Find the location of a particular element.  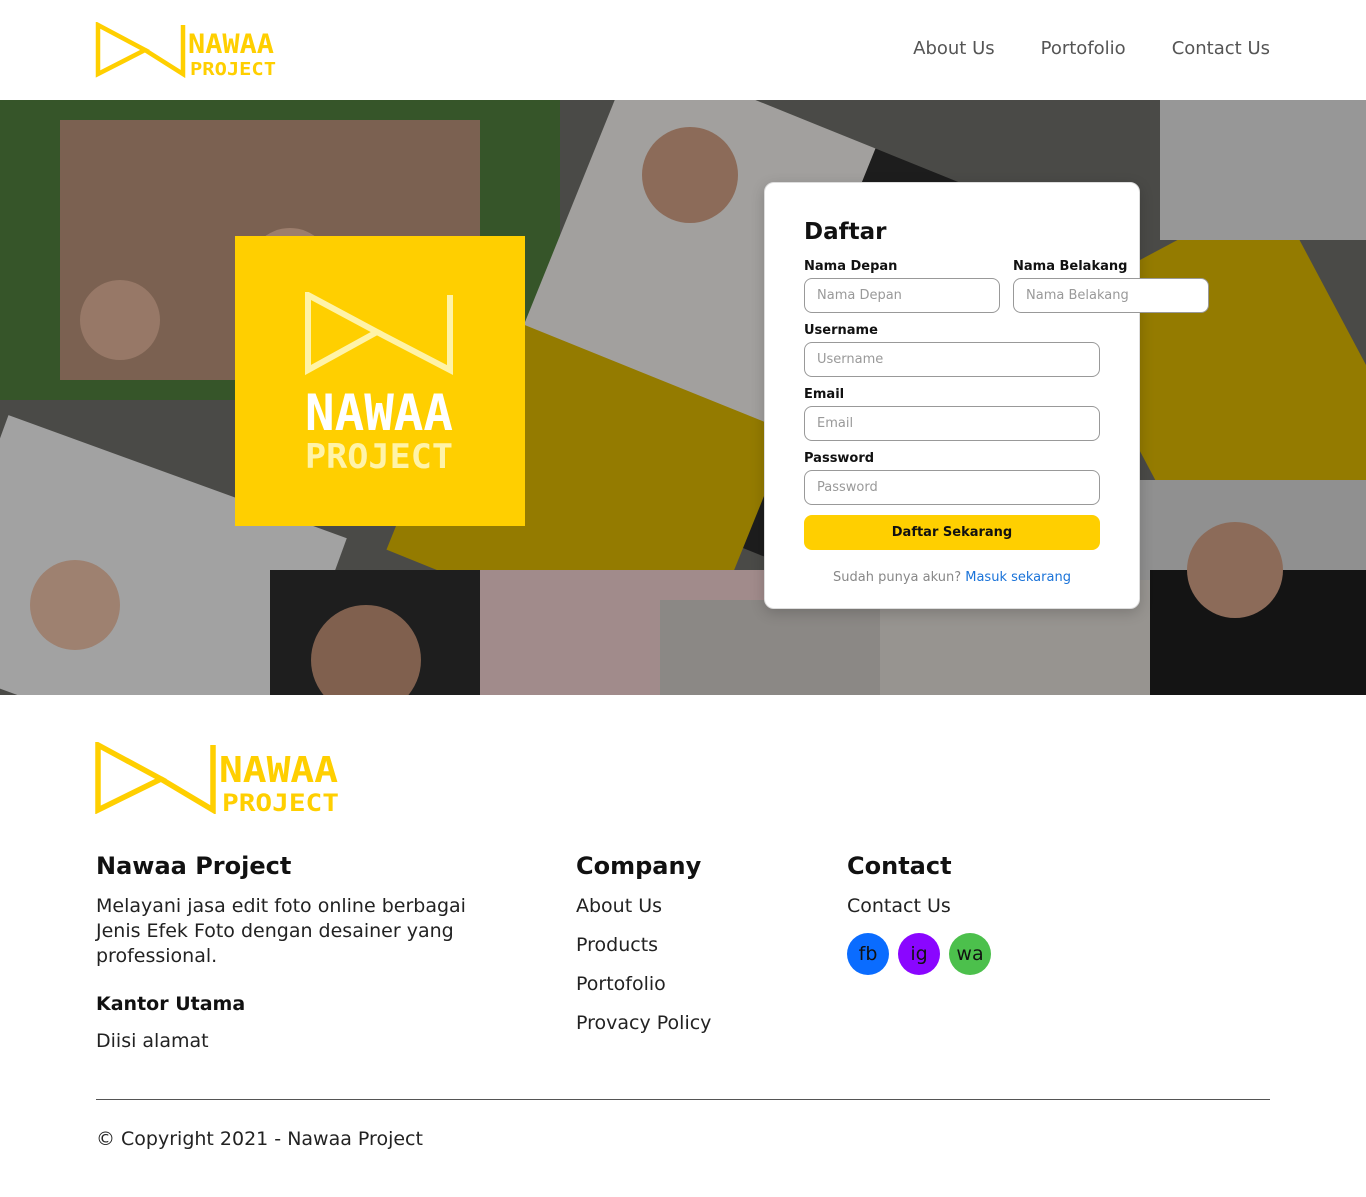

password-input is located at coordinates (952, 487).